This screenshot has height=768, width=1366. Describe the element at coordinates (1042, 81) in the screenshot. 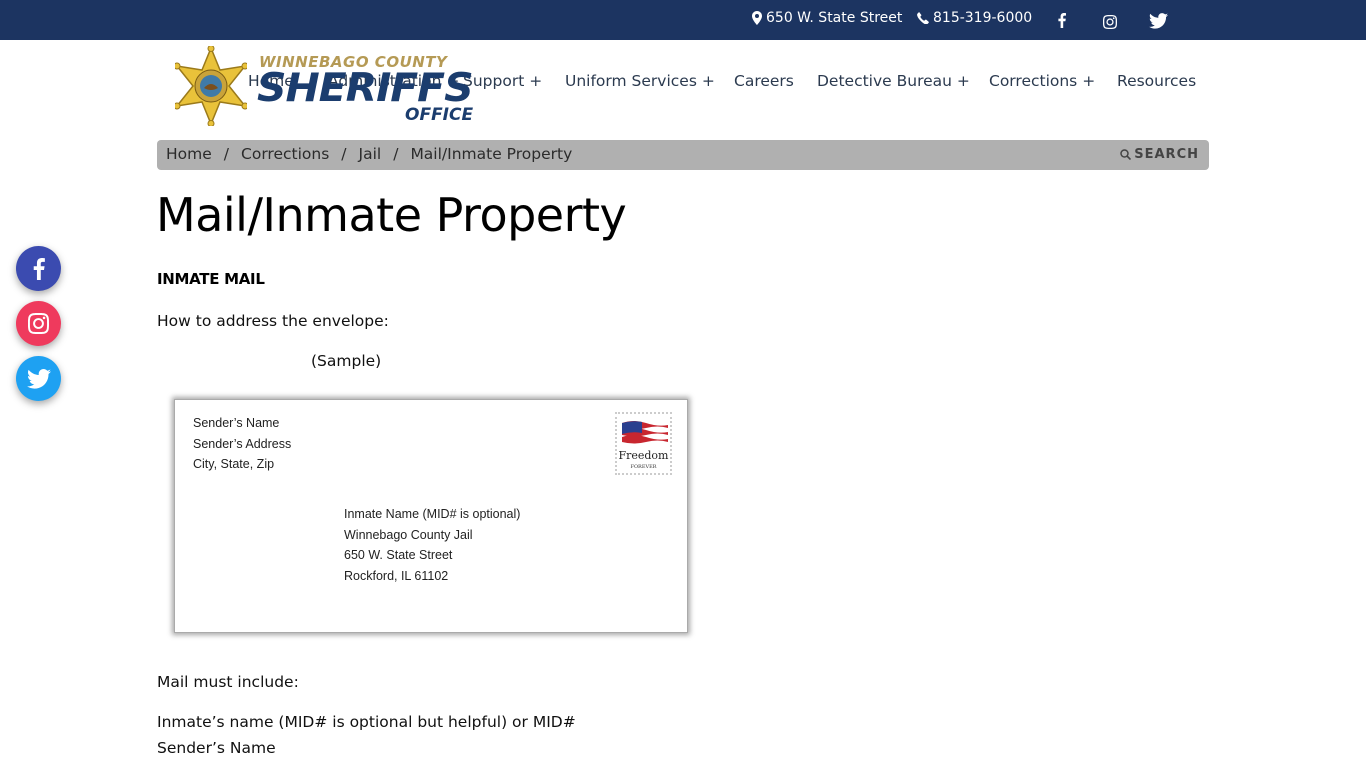

I see `nav-item-corrections: Corrections +` at that location.